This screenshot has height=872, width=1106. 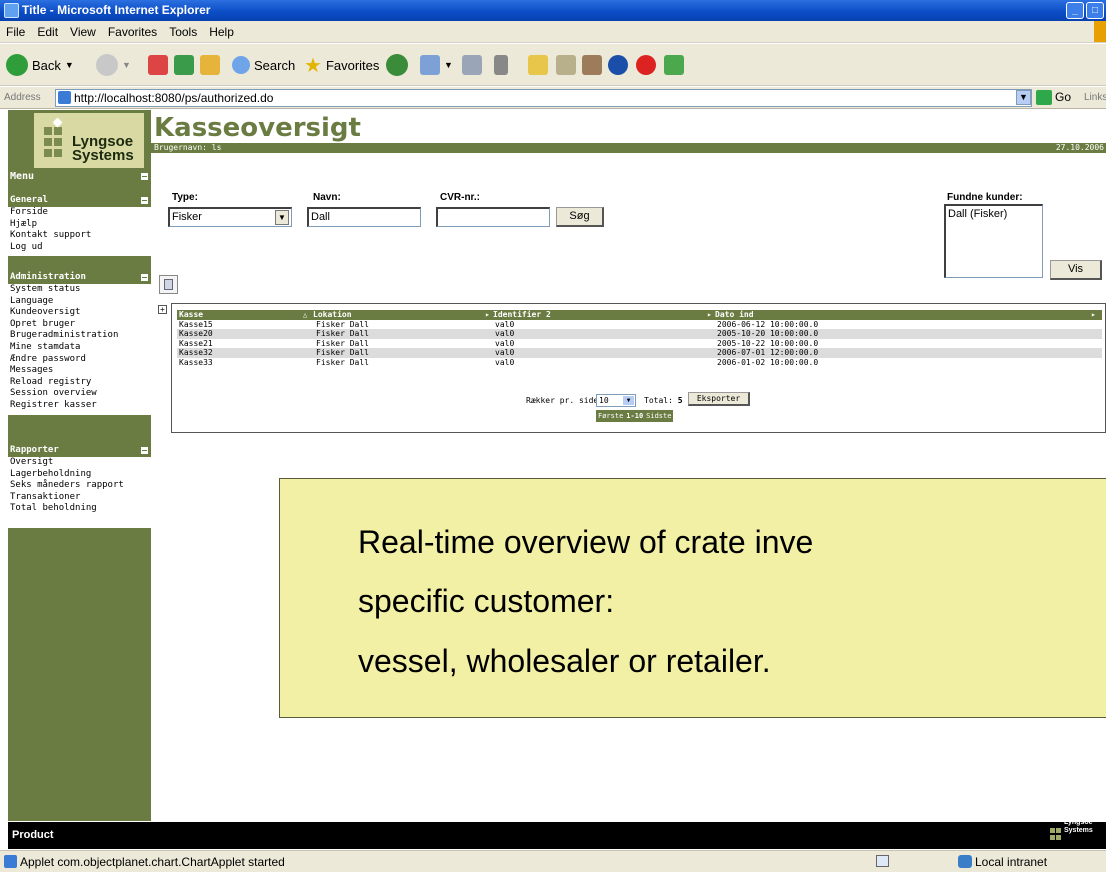 I want to click on tool-button, so click(x=646, y=65).